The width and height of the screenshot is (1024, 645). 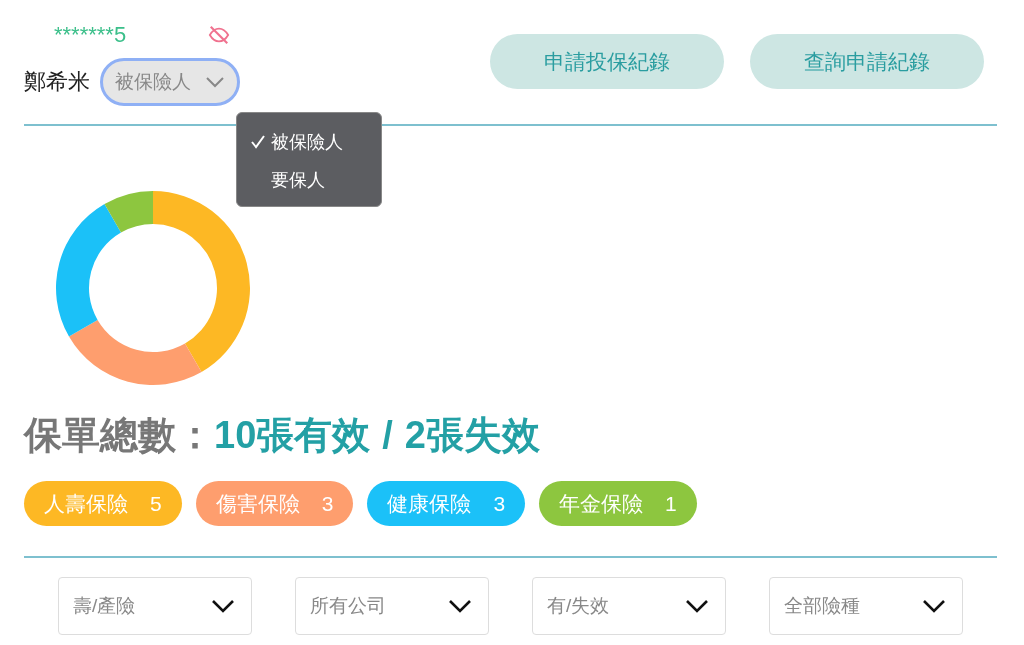 I want to click on menu-item: 要保人, so click(x=309, y=180).